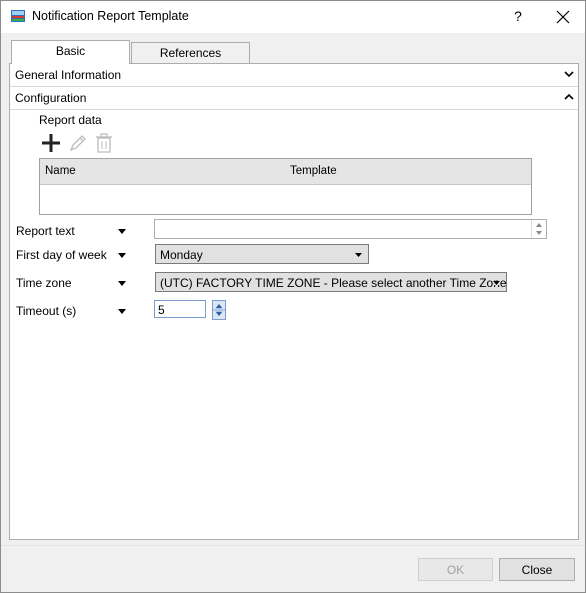  I want to click on close-icon, so click(563, 17).